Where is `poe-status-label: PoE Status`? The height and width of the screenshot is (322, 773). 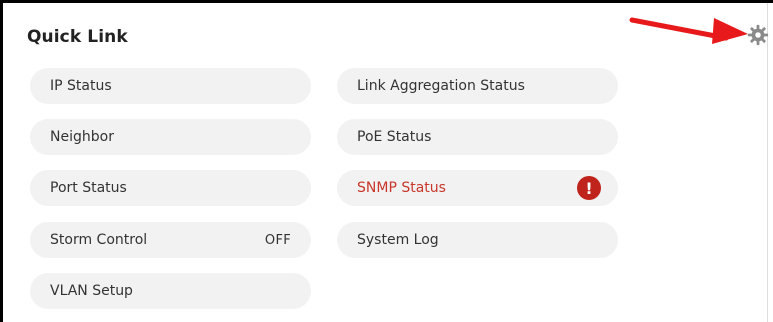 poe-status-label: PoE Status is located at coordinates (394, 137).